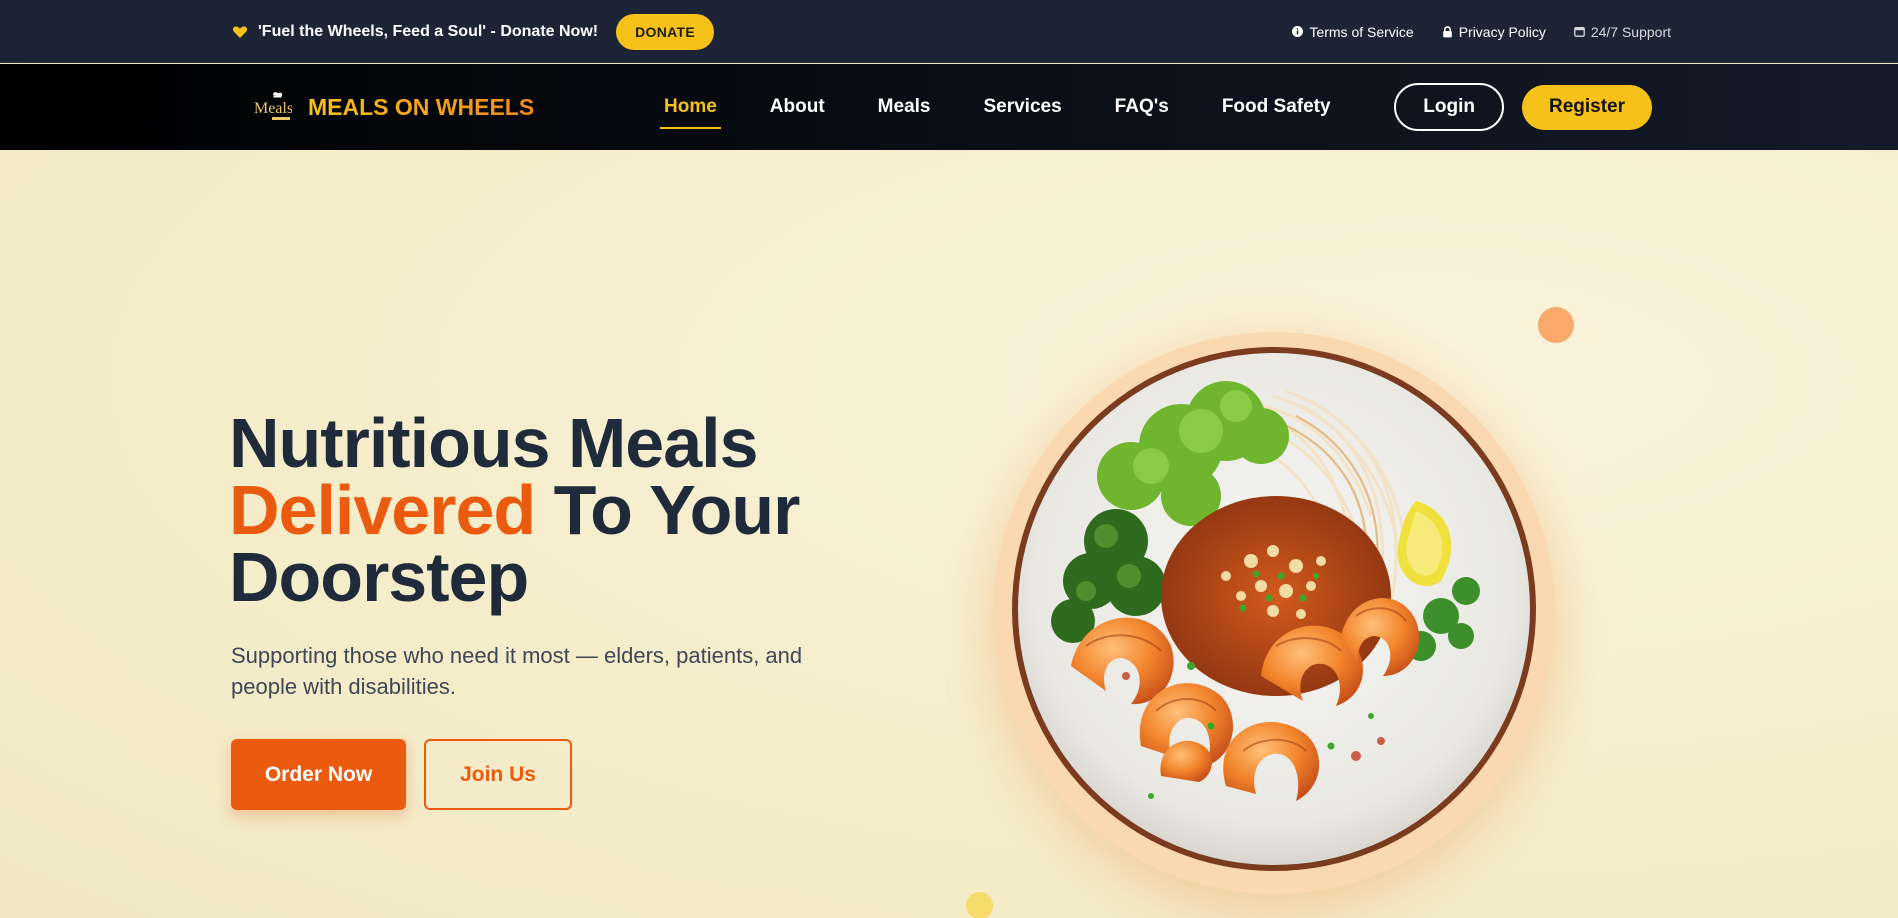 This screenshot has width=1898, height=918. I want to click on donate-button: DONATE, so click(665, 31).